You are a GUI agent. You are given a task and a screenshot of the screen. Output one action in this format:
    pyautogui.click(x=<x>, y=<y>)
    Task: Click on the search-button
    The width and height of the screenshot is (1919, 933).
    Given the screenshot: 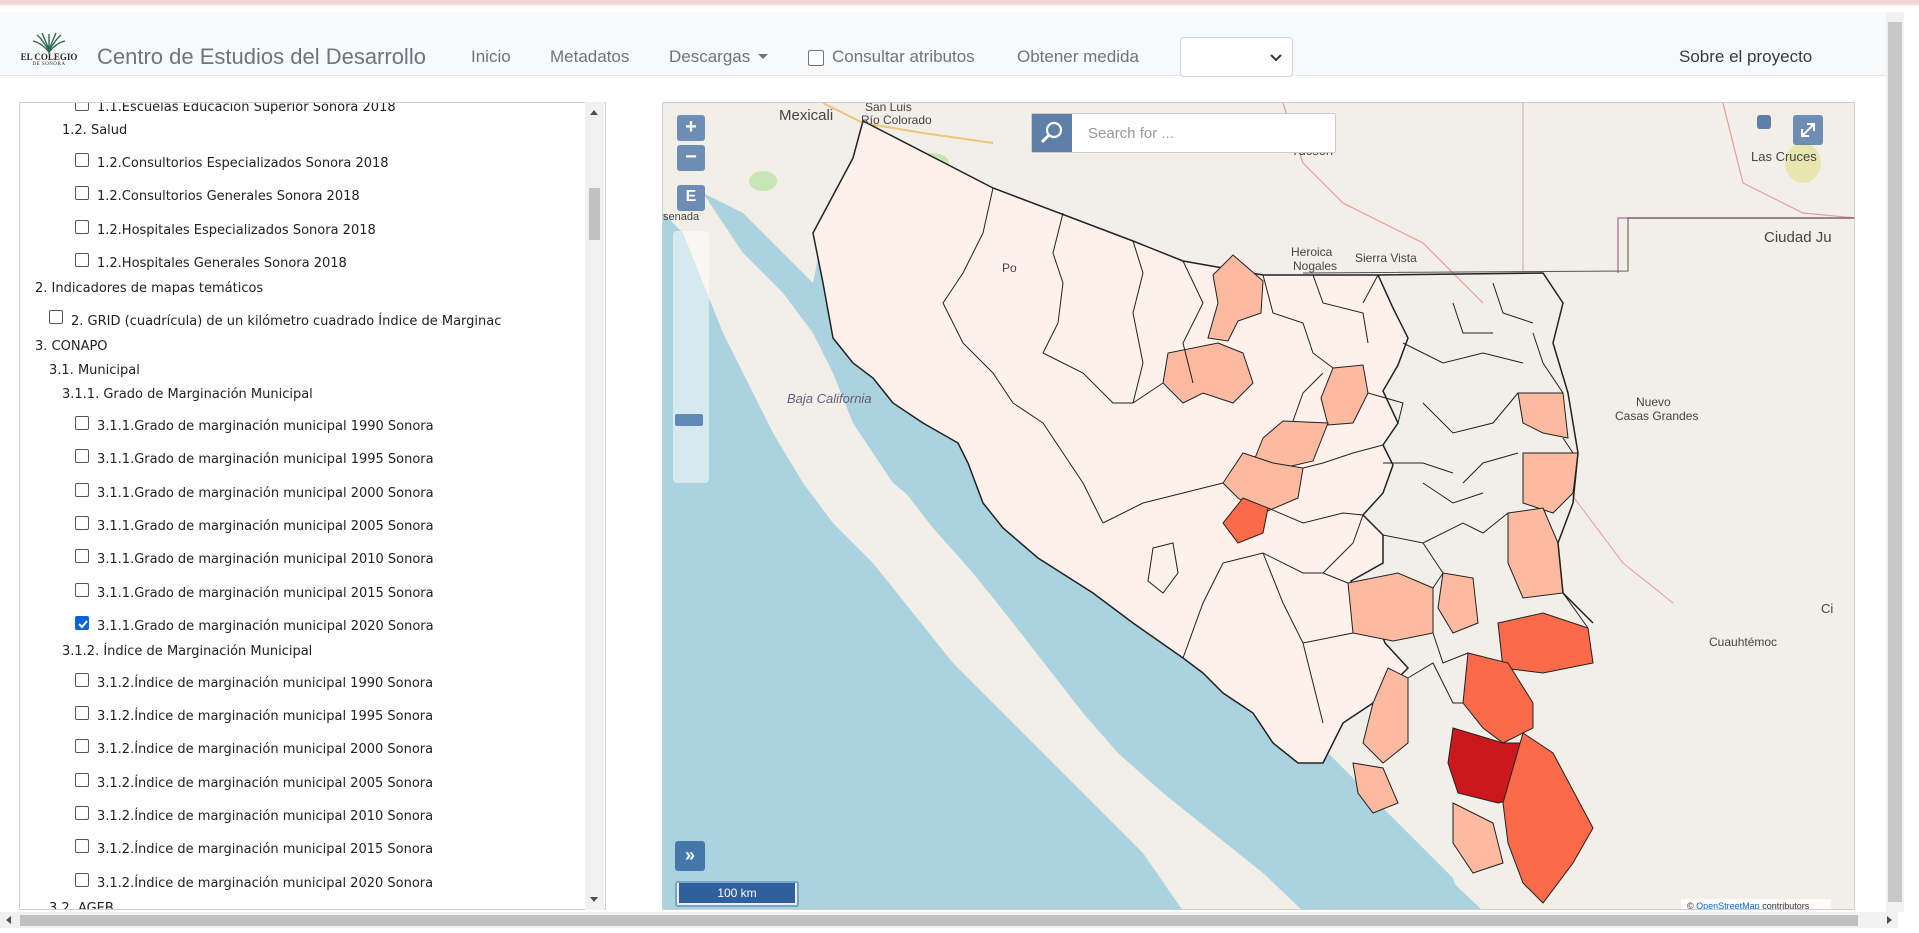 What is the action you would take?
    pyautogui.click(x=1052, y=133)
    